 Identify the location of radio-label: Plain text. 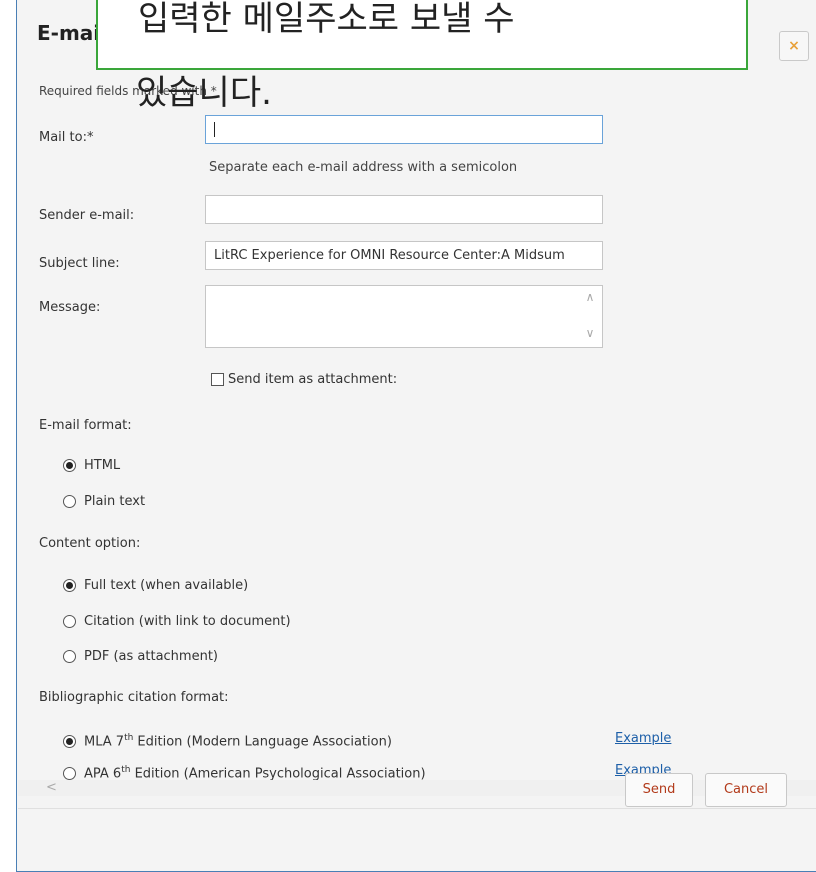
(115, 501).